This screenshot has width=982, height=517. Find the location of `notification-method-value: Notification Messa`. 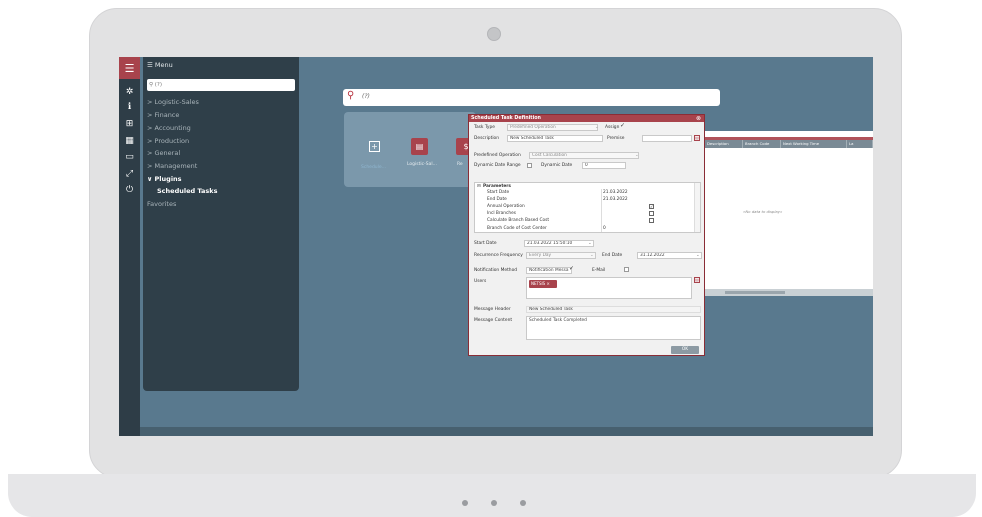

notification-method-value: Notification Messa is located at coordinates (549, 270).